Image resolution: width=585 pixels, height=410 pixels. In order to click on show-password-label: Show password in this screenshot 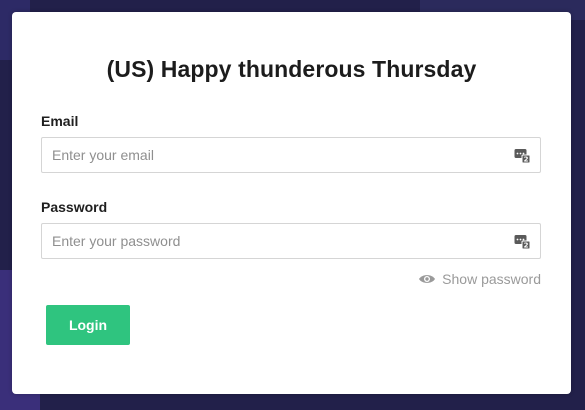, I will do `click(491, 279)`.